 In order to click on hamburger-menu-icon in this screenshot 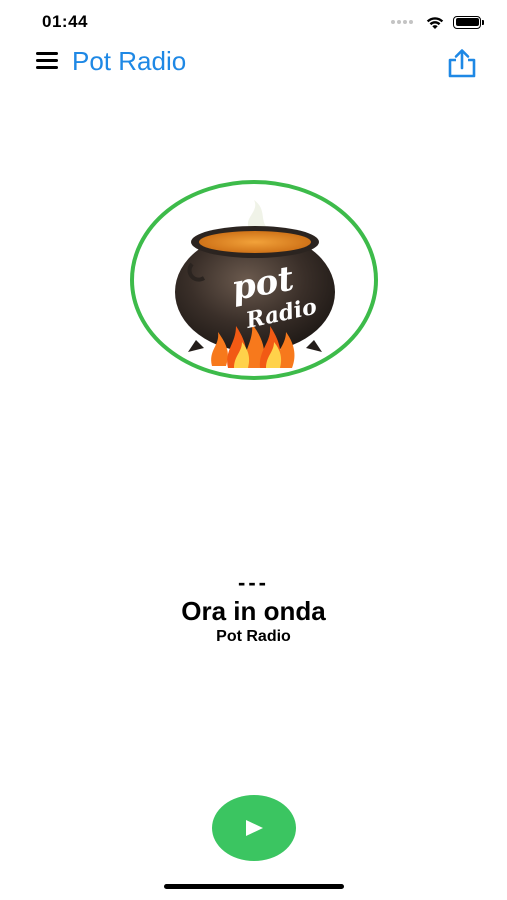, I will do `click(47, 61)`.